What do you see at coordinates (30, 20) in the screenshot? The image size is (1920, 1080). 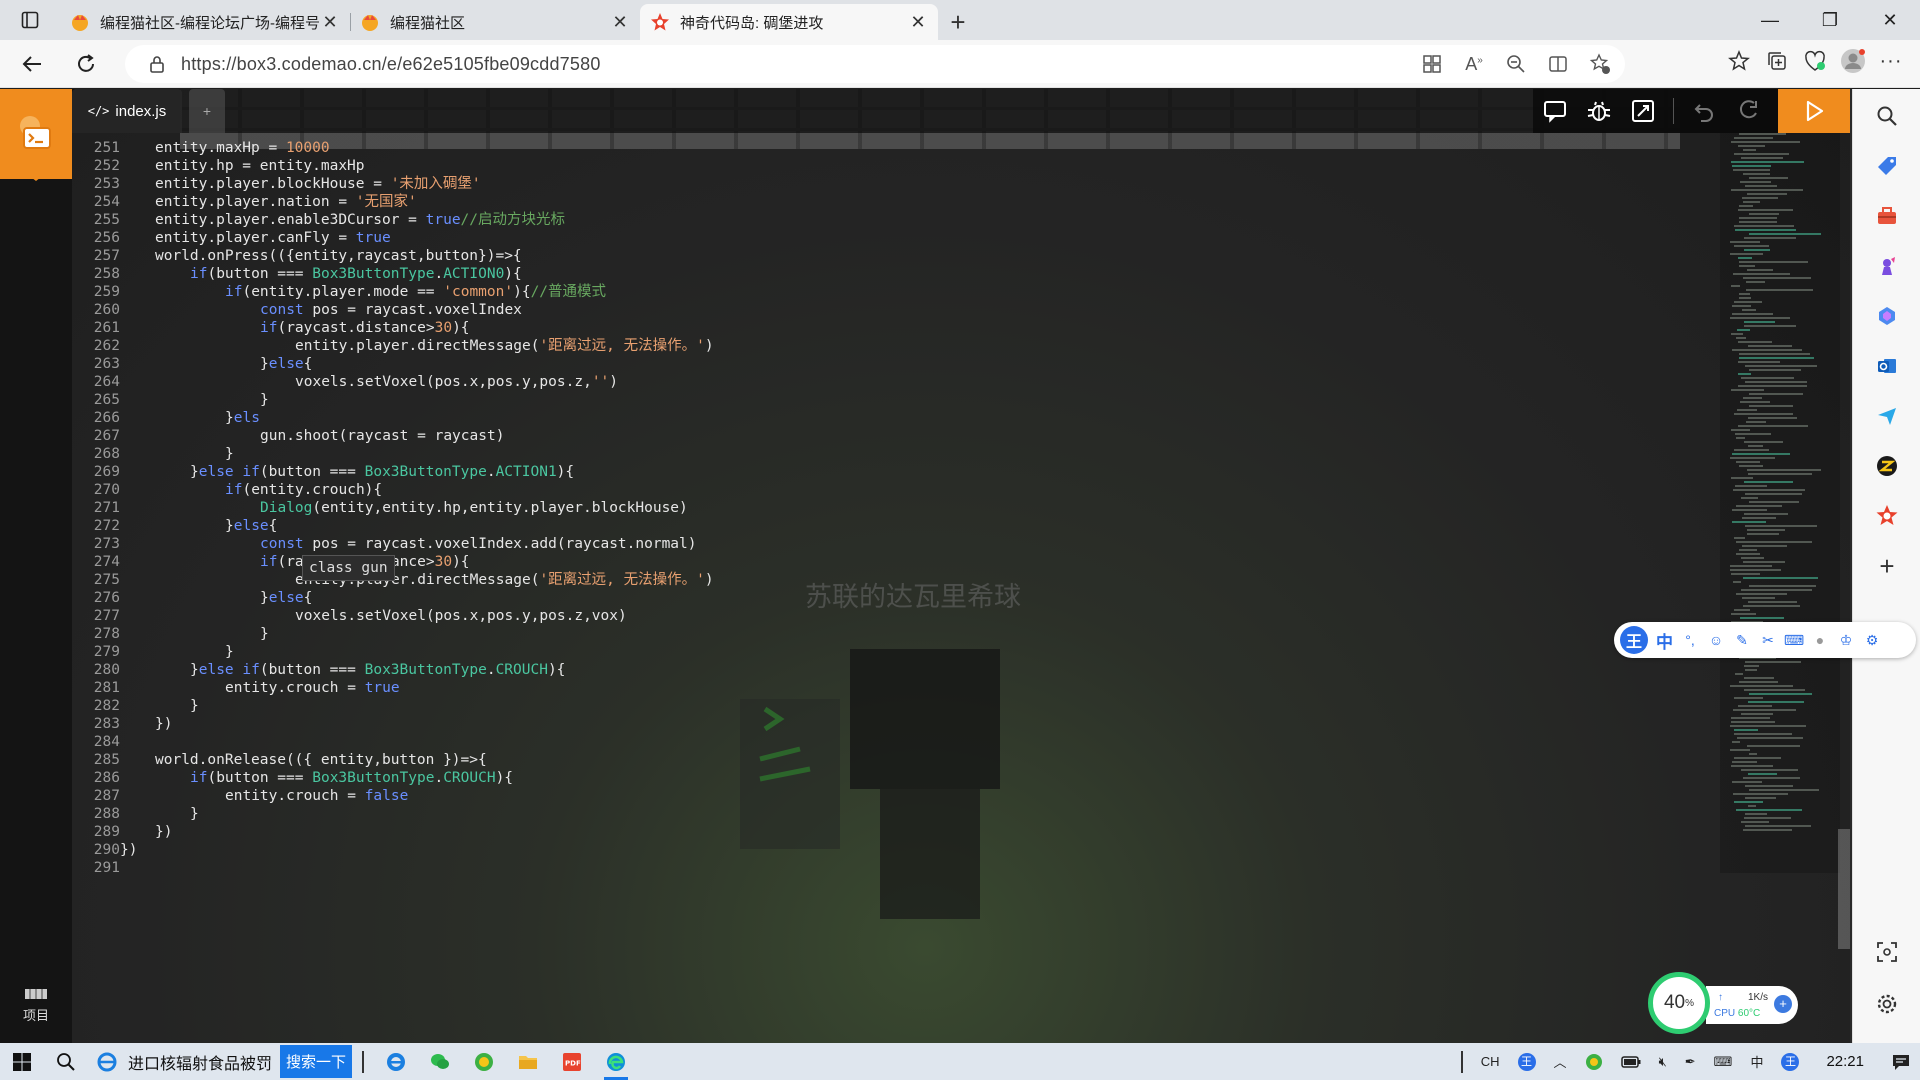 I see `tab-actions-button` at bounding box center [30, 20].